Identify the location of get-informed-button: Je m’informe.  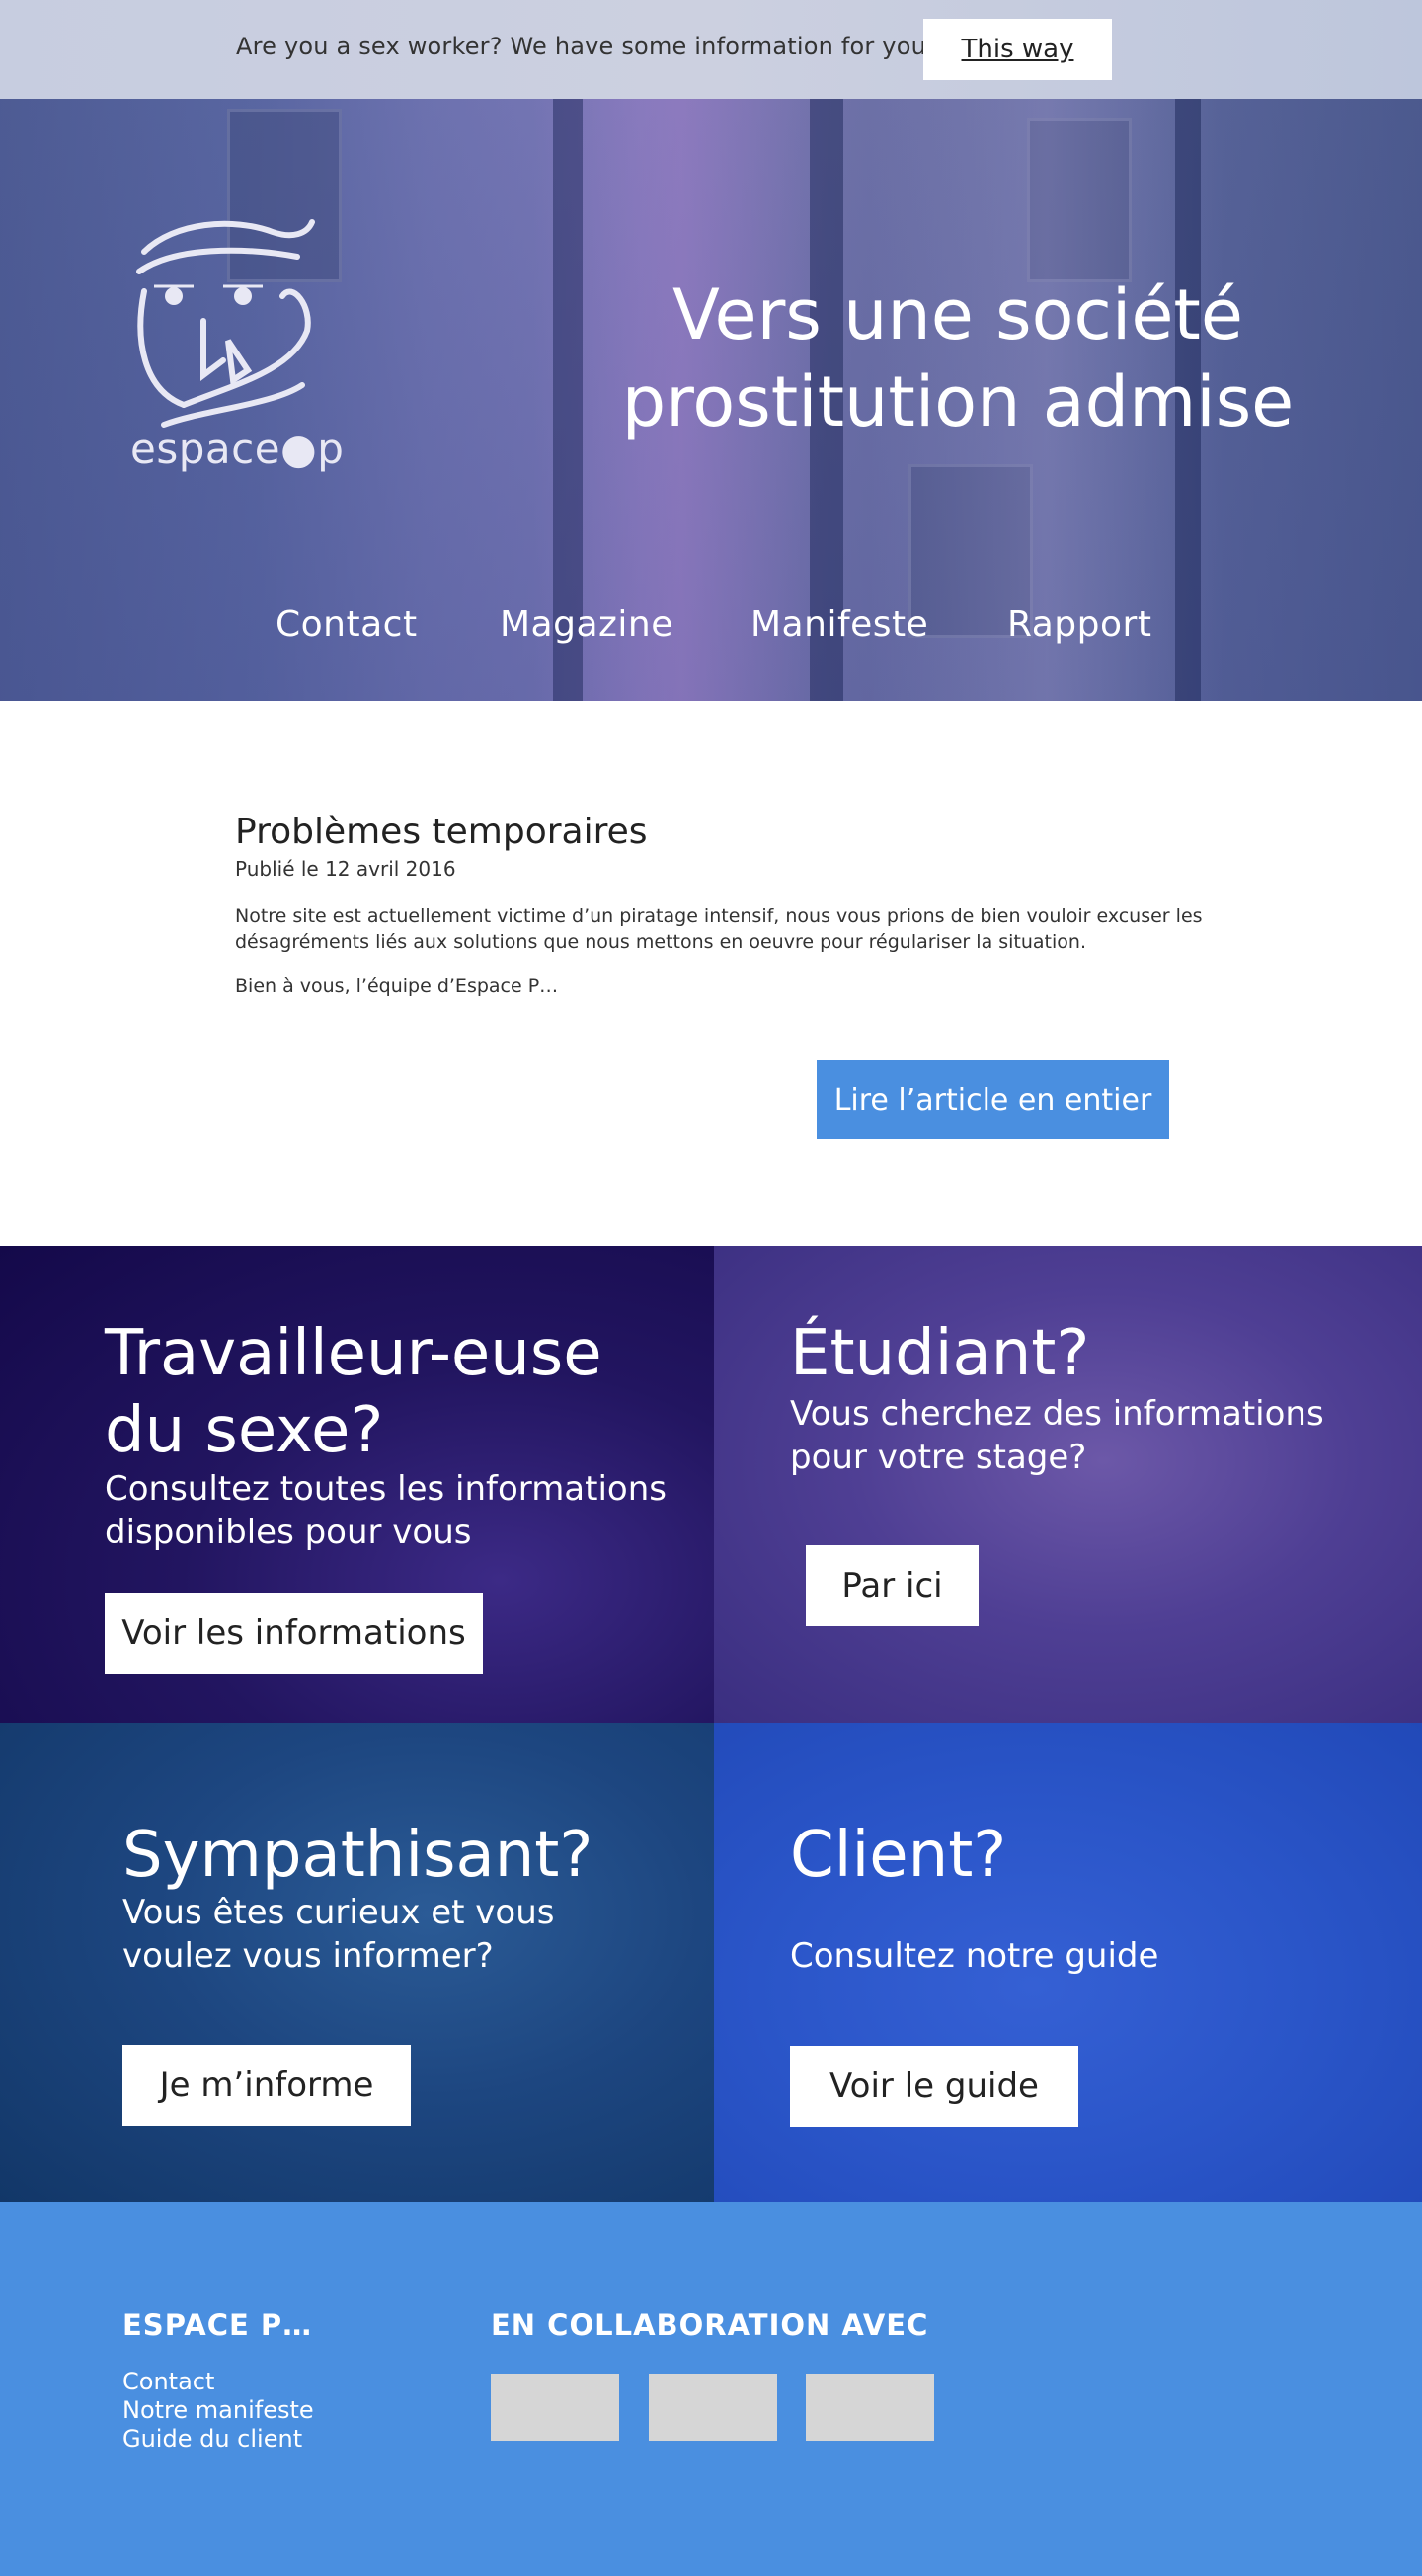
(266, 2085).